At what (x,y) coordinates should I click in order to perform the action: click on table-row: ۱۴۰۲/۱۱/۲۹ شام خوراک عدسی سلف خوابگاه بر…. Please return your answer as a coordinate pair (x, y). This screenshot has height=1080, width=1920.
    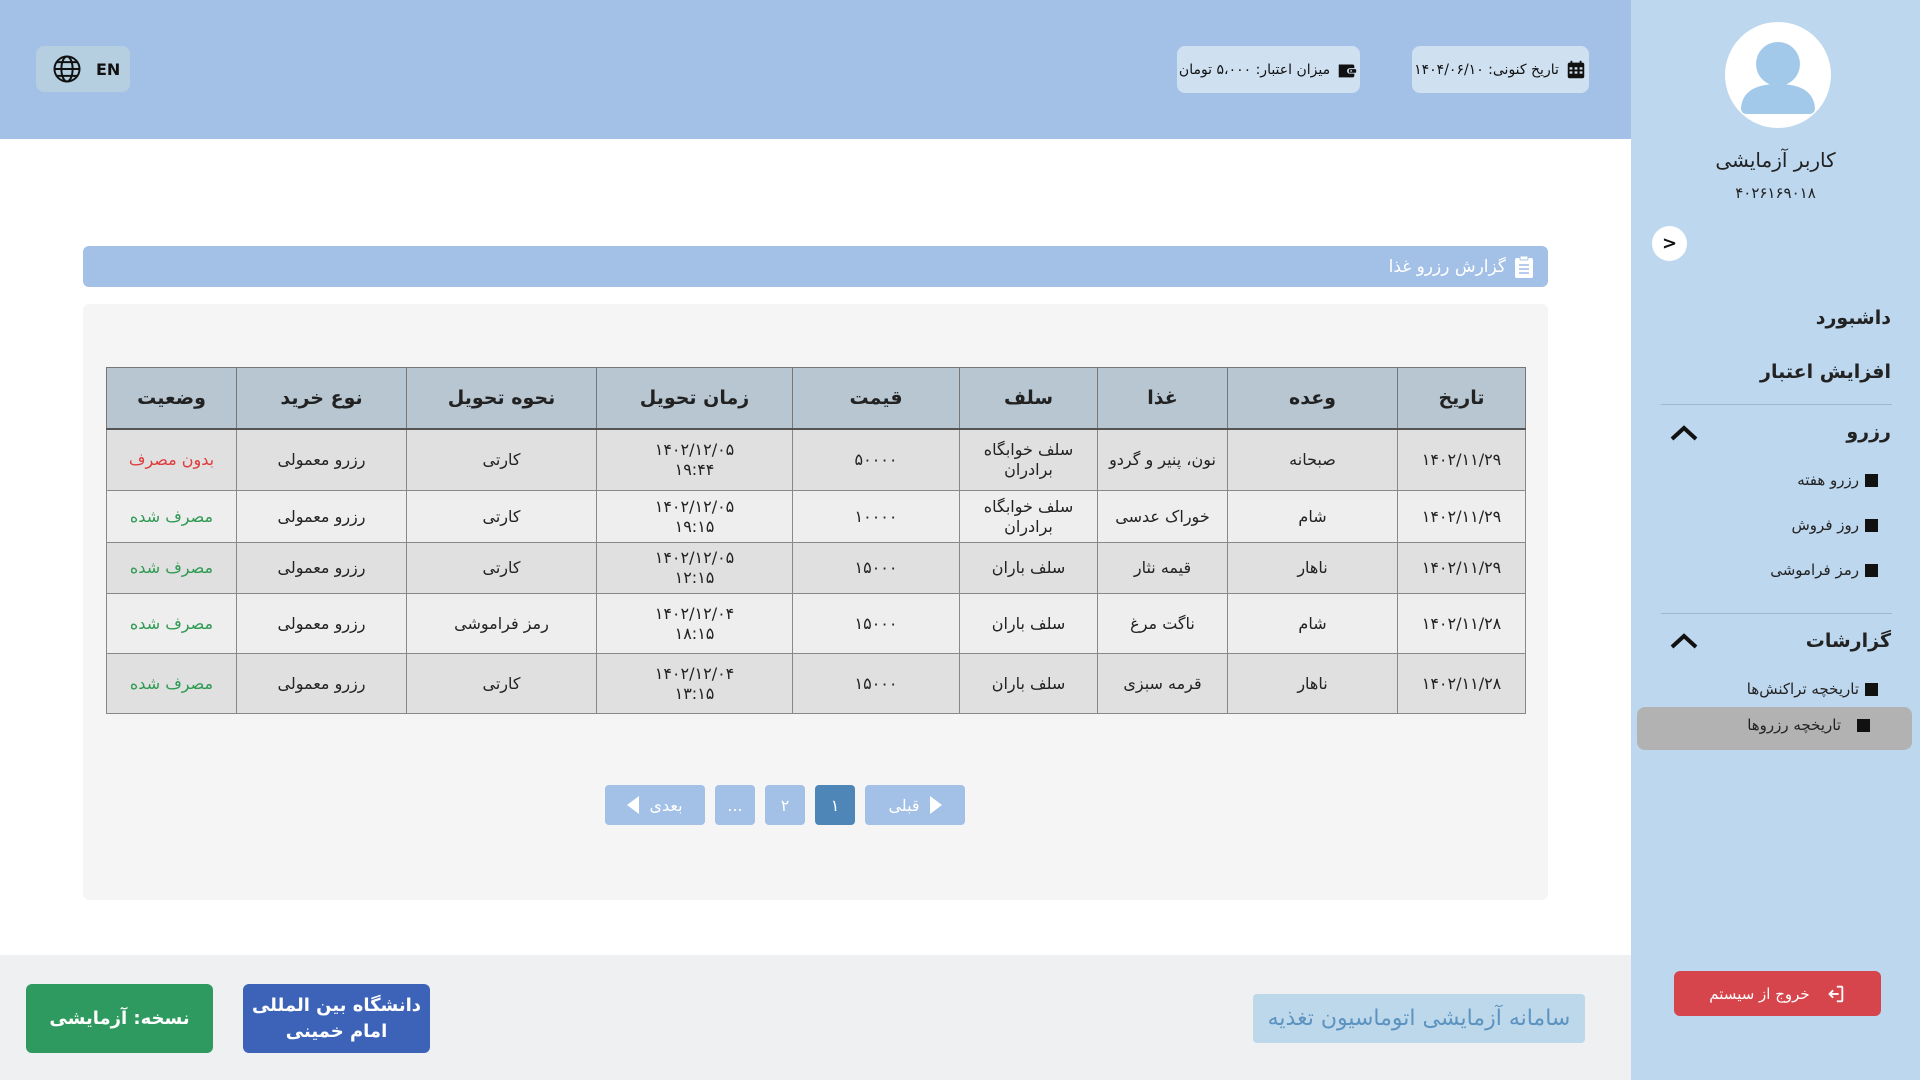
    Looking at the image, I should click on (816, 516).